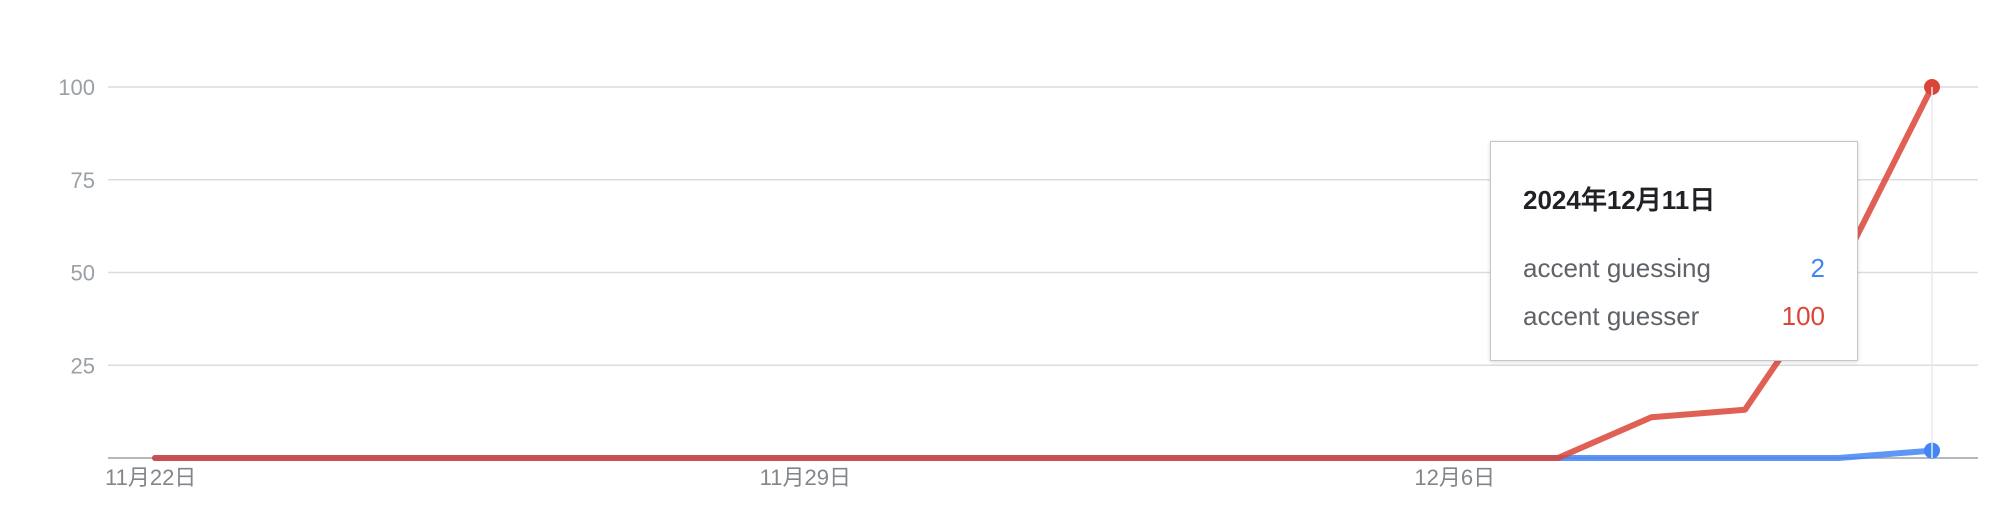 The height and width of the screenshot is (520, 2004). I want to click on tooltip-series-label: accent guesser, so click(1611, 316).